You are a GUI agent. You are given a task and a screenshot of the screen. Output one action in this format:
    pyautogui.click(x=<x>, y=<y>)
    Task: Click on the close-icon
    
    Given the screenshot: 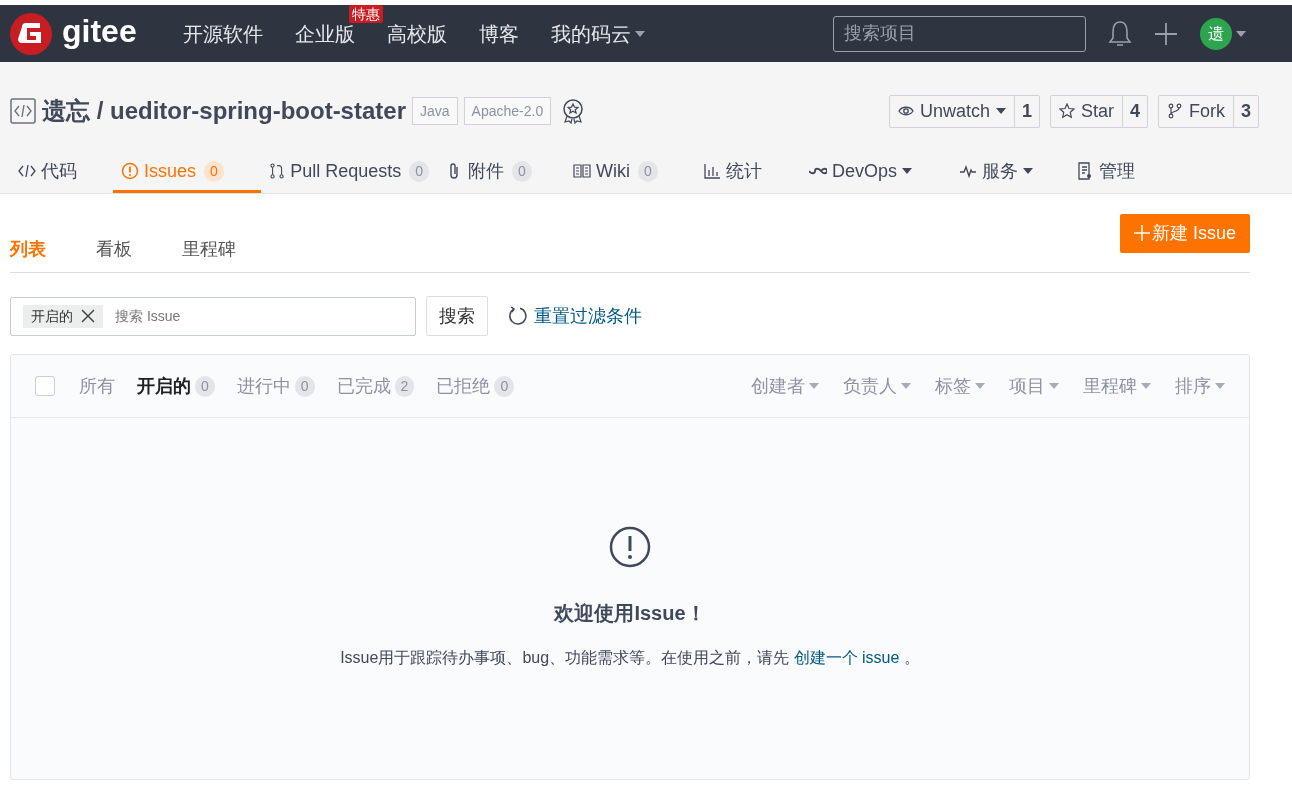 What is the action you would take?
    pyautogui.click(x=88, y=316)
    